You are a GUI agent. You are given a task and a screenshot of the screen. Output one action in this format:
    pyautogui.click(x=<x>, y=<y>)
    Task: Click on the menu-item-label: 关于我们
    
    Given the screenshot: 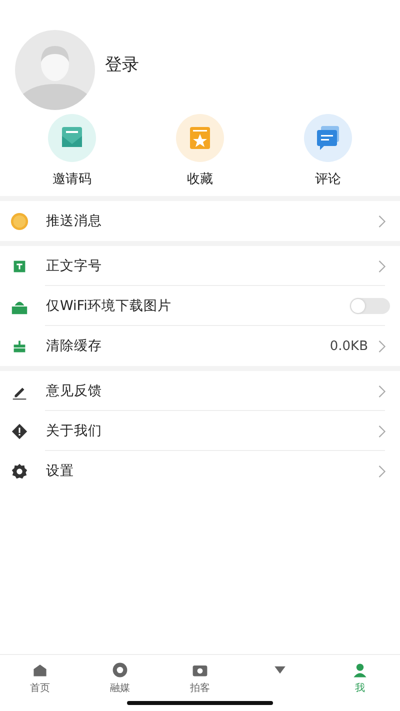 What is the action you would take?
    pyautogui.click(x=212, y=431)
    